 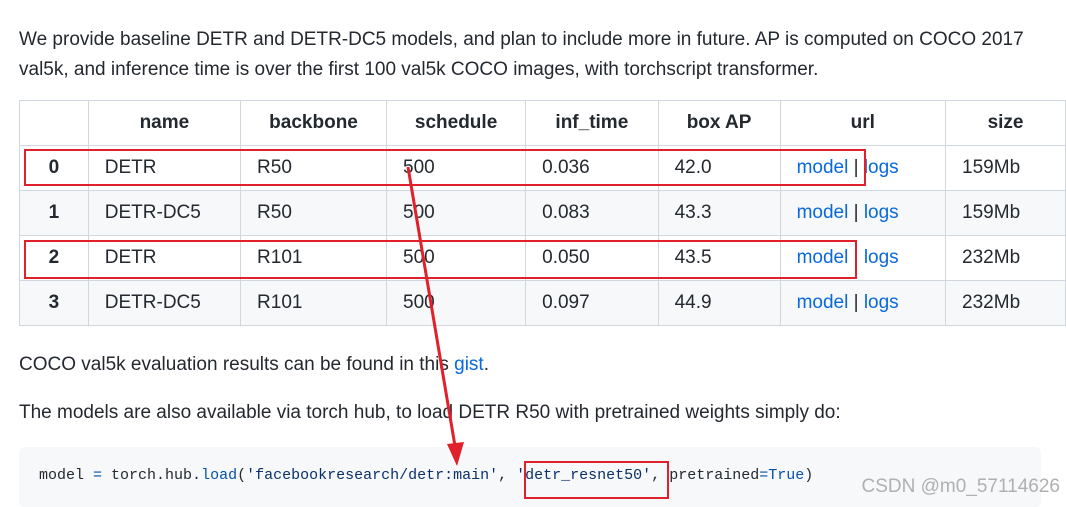 I want to click on code-token: True, so click(x=786, y=475).